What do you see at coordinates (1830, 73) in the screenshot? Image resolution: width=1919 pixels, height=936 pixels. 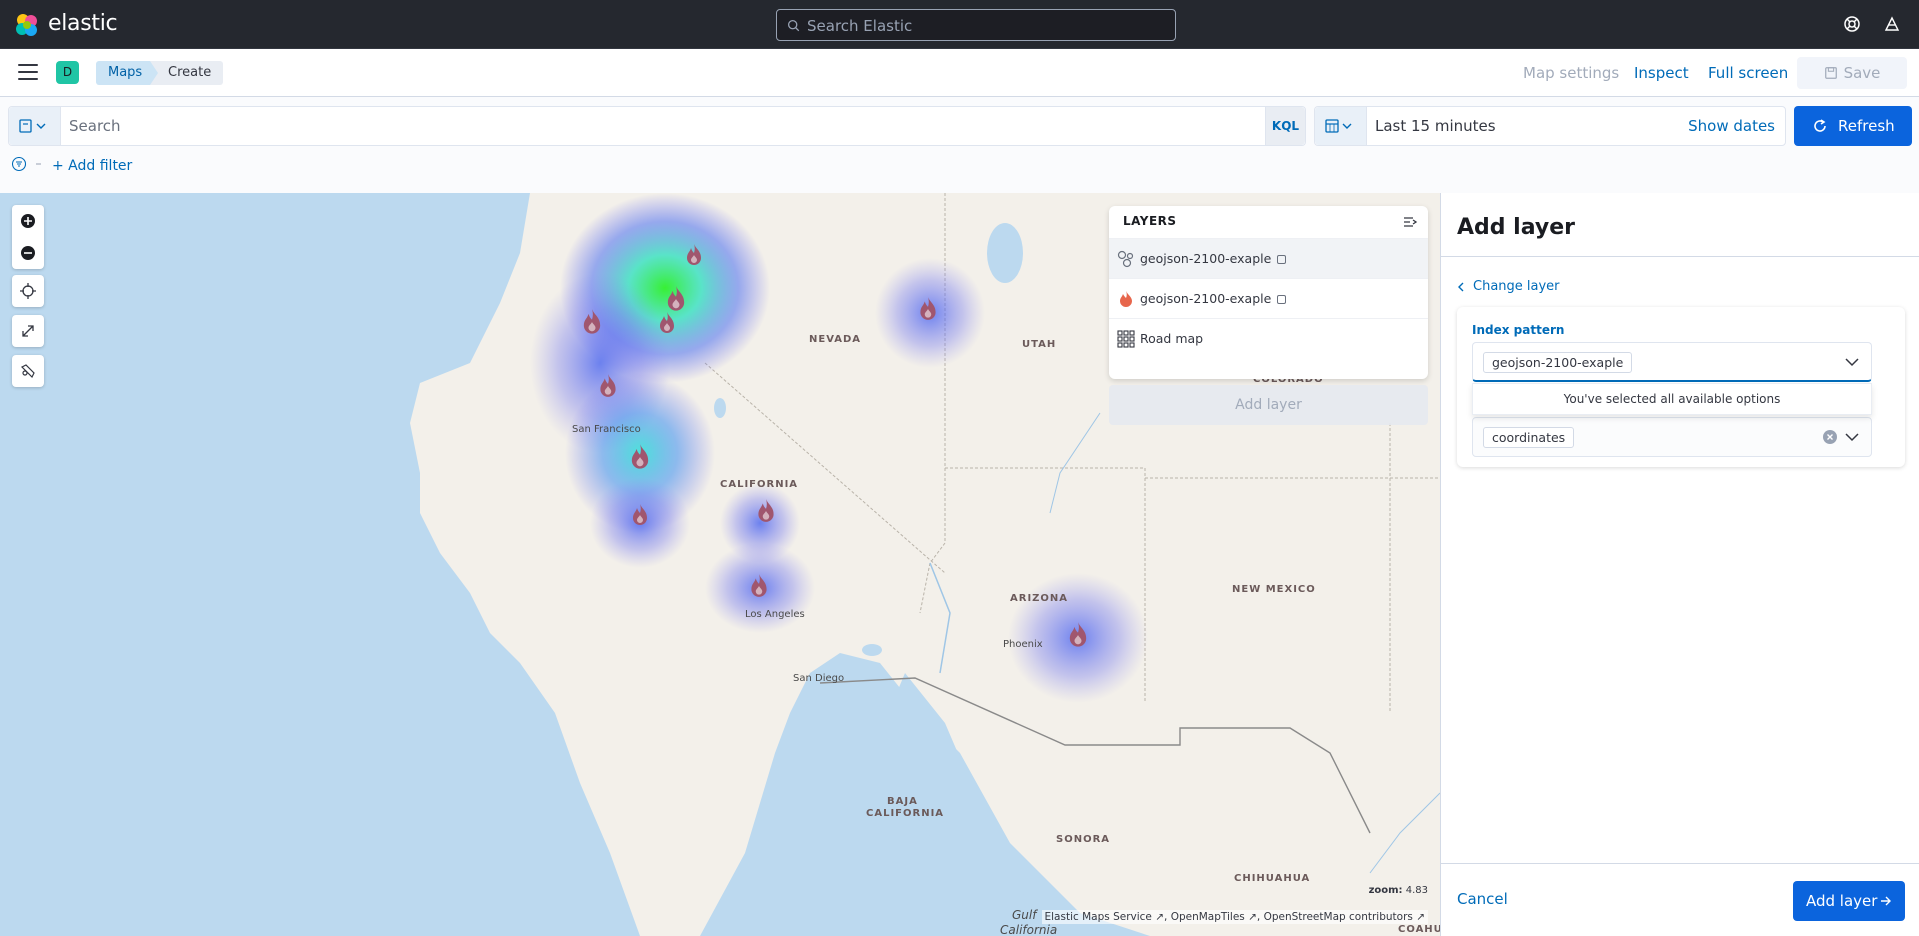 I see `save-icon` at bounding box center [1830, 73].